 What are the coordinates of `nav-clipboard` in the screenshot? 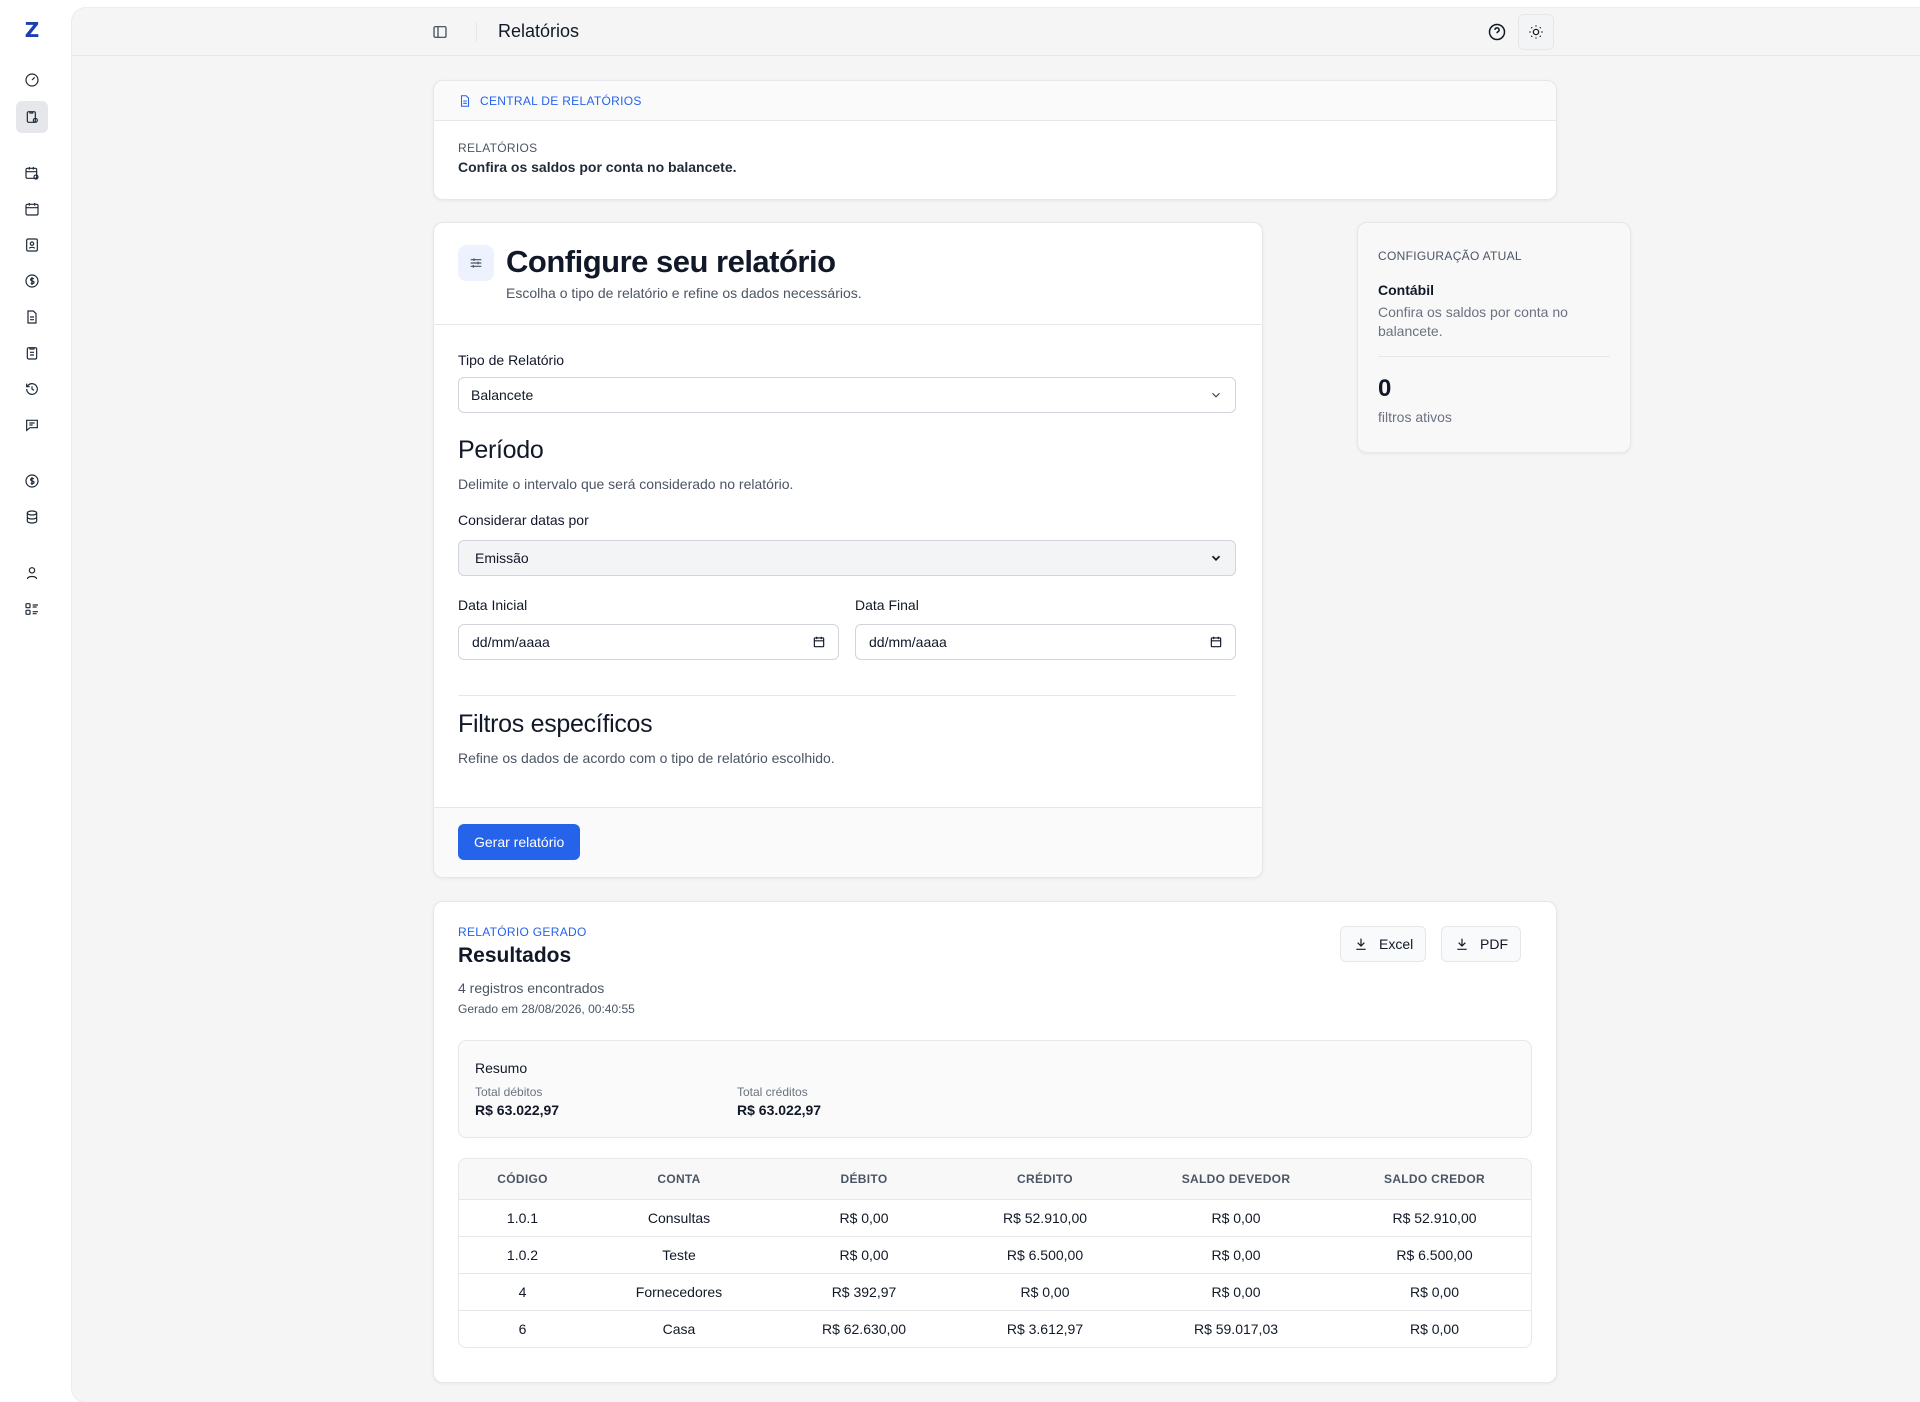 It's located at (32, 353).